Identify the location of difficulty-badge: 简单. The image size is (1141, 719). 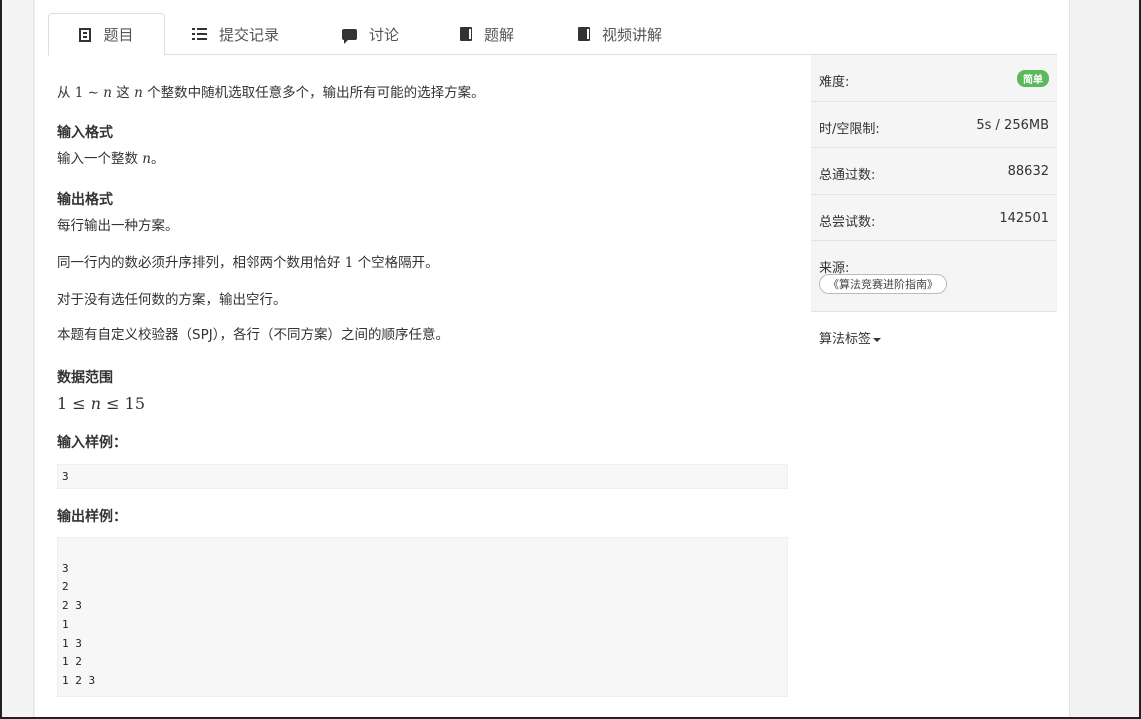
(1033, 78).